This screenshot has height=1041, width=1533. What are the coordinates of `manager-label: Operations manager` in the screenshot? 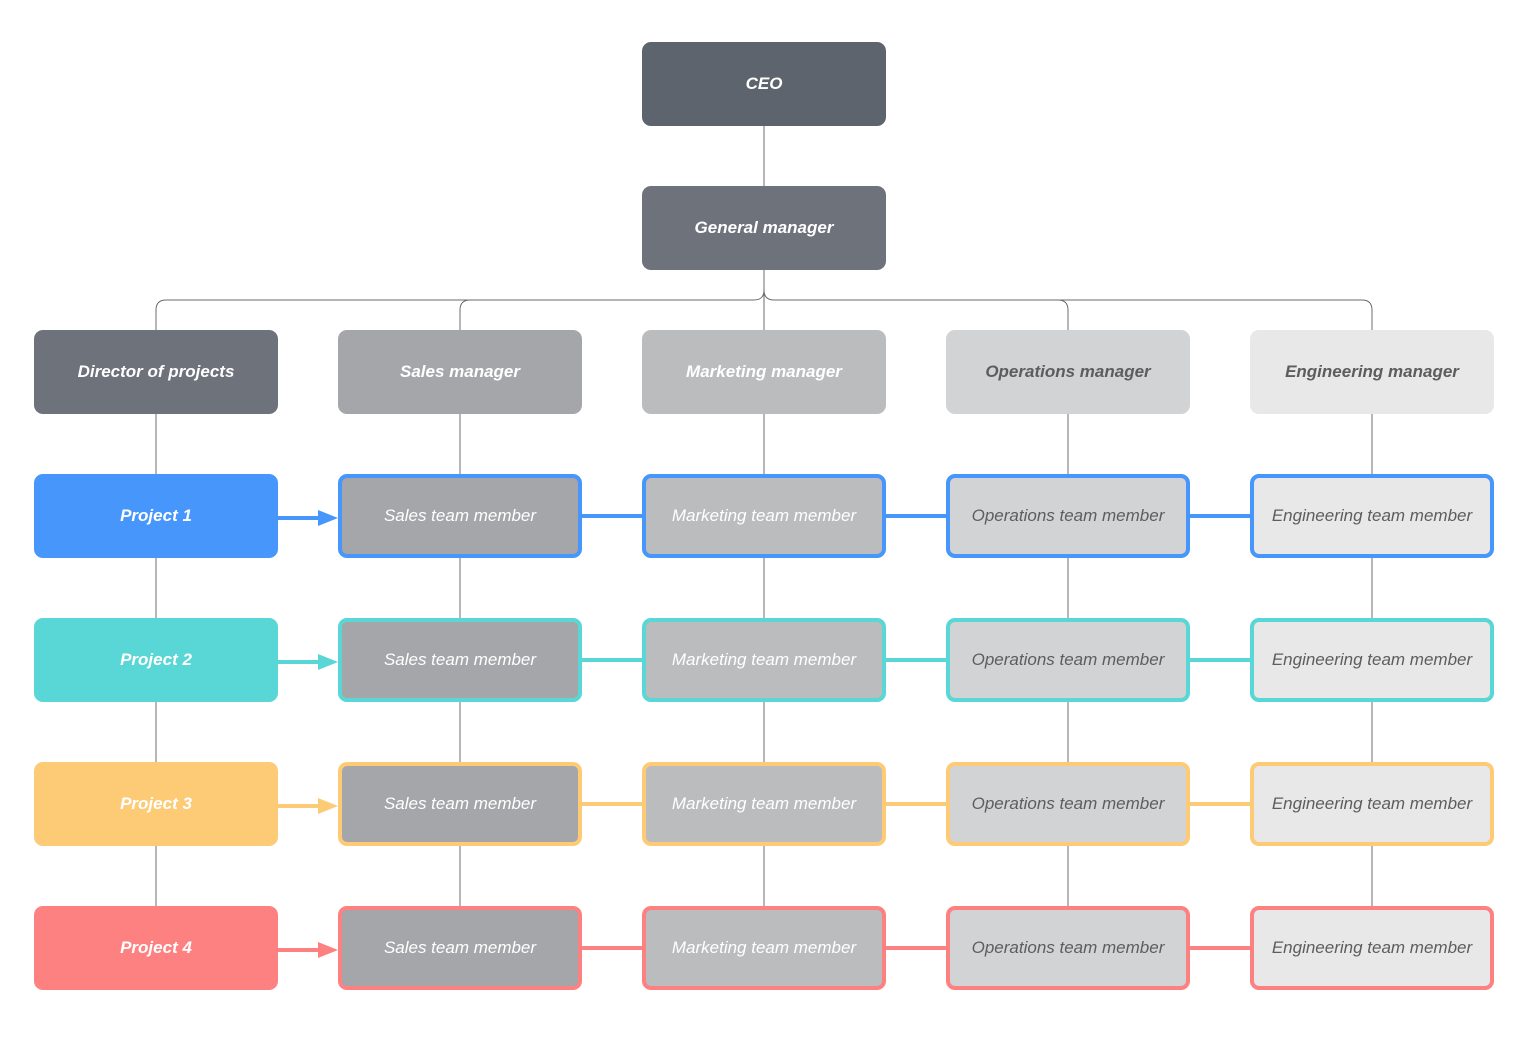 It's located at (1068, 371).